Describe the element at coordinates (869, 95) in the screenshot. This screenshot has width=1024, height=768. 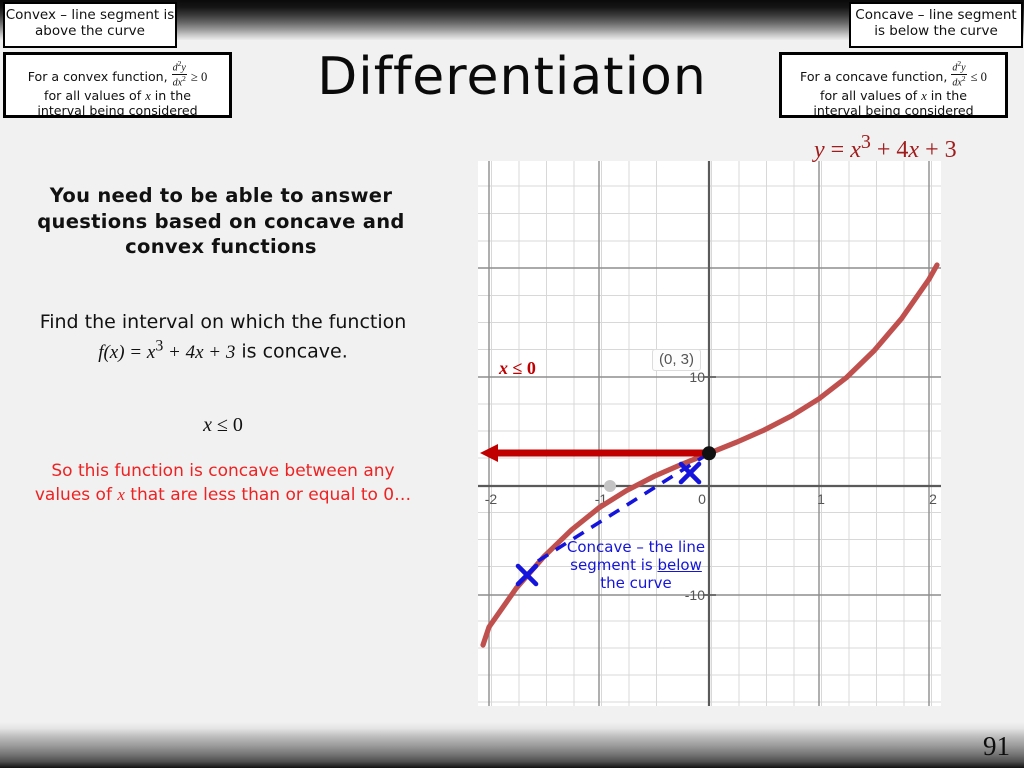
I see `concave-rule-line2: for all values of` at that location.